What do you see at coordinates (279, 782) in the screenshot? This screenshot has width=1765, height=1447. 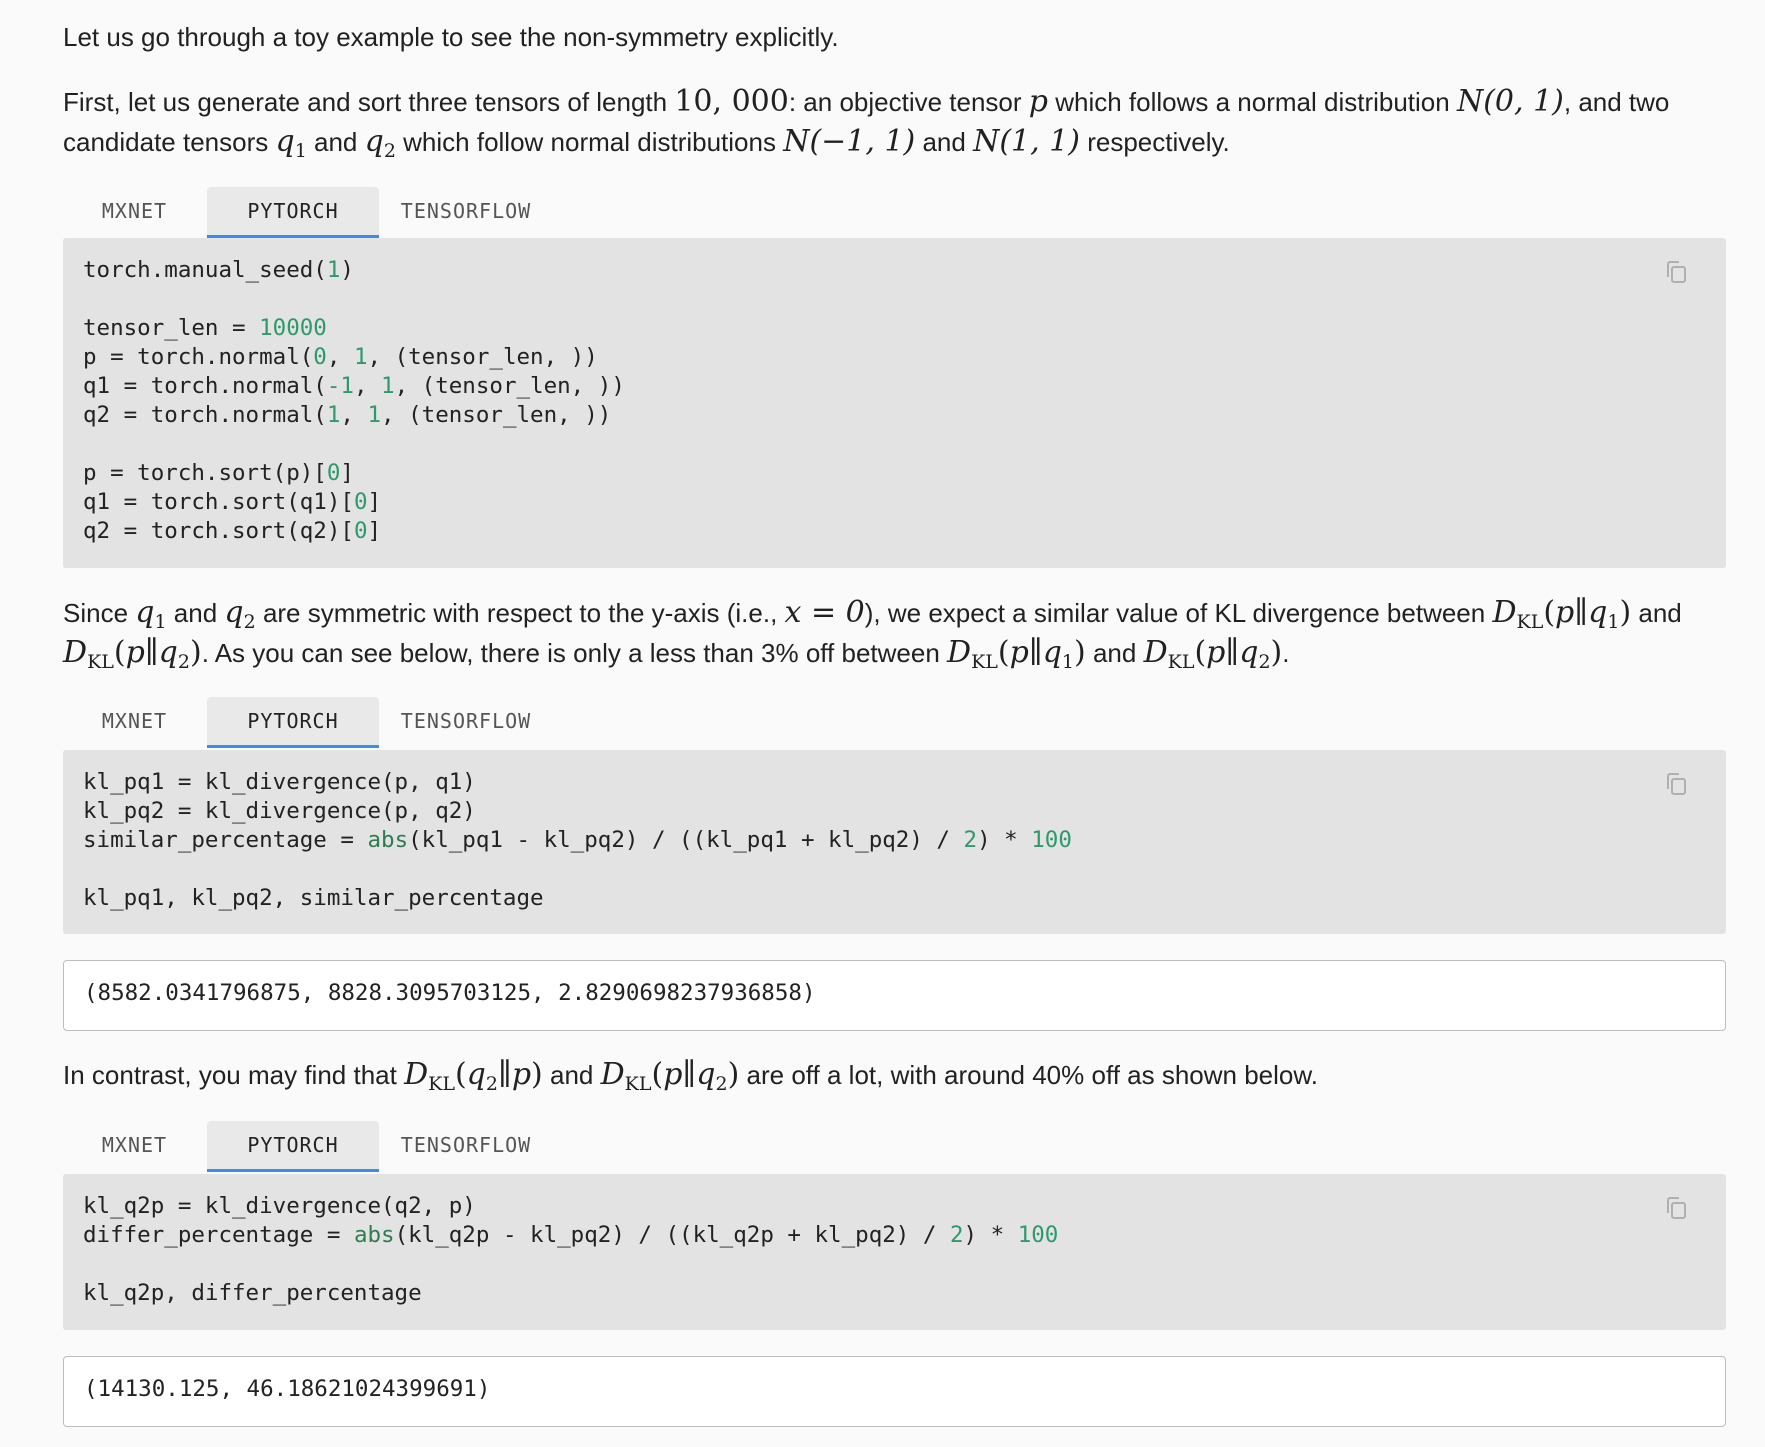 I see `code-line: kl_pq1 = kl_divergence(p, q1)` at bounding box center [279, 782].